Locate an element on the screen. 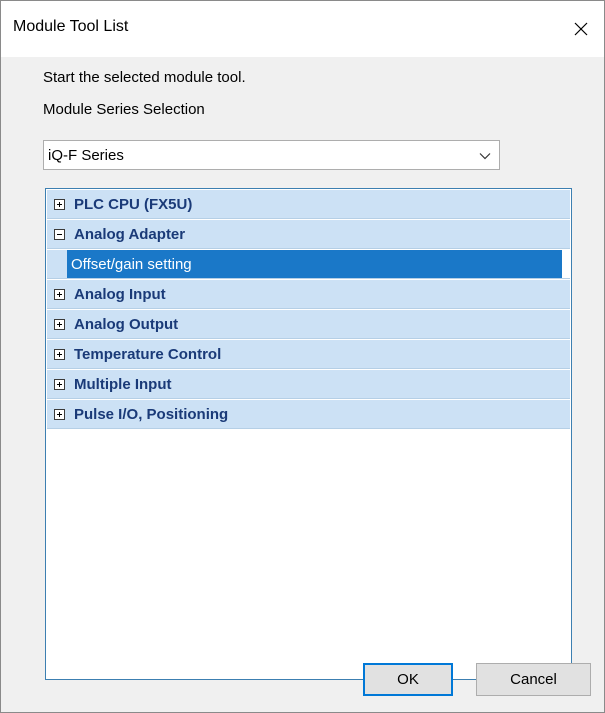  chevron-down-icon is located at coordinates (485, 156).